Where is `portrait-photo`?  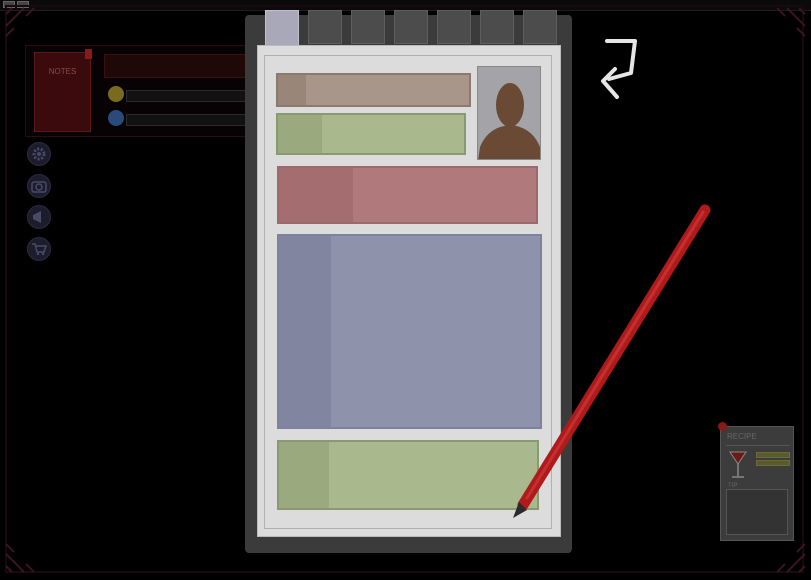
portrait-photo is located at coordinates (509, 113).